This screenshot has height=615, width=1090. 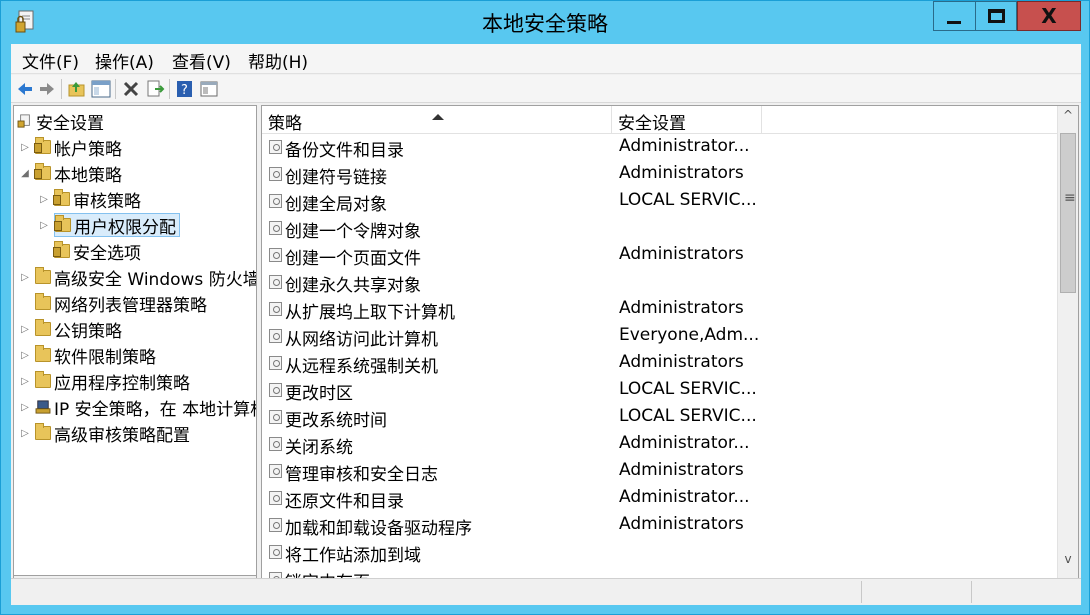 What do you see at coordinates (124, 60) in the screenshot?
I see `menu-action: 操作(A)` at bounding box center [124, 60].